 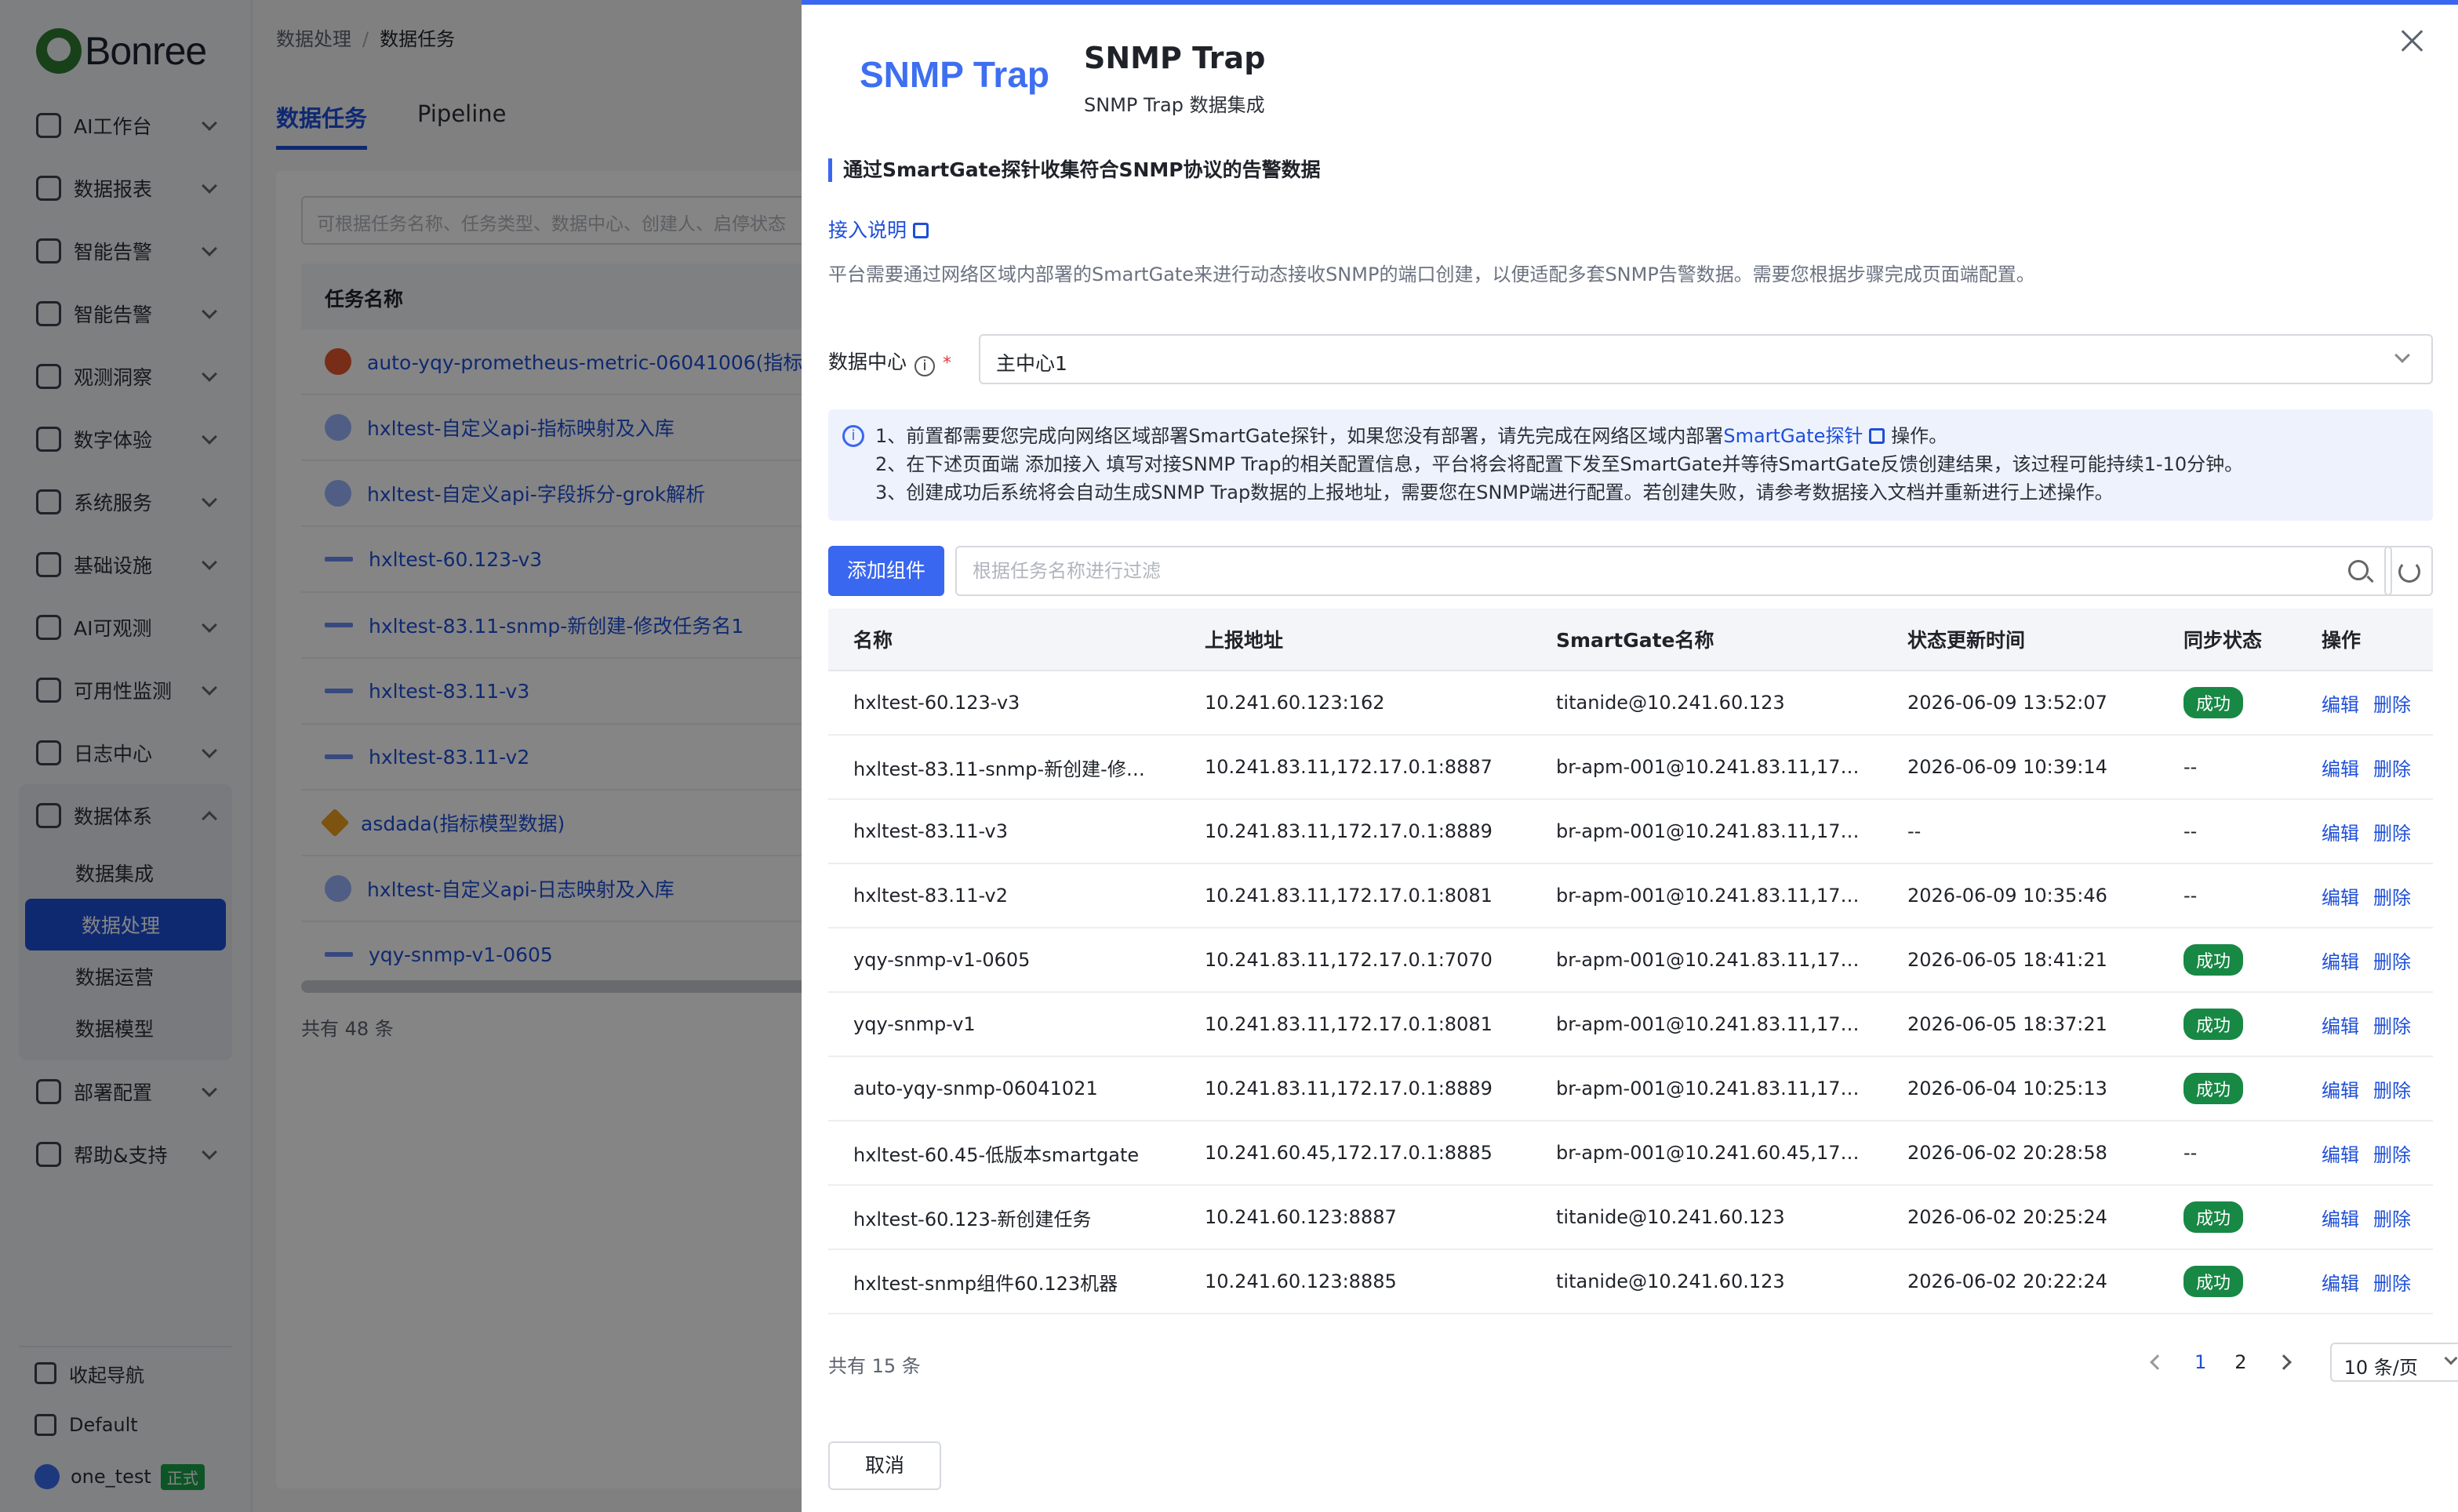 What do you see at coordinates (1349, 1153) in the screenshot?
I see `cell-address: 10.241.60.45,172.17.0.1:8885` at bounding box center [1349, 1153].